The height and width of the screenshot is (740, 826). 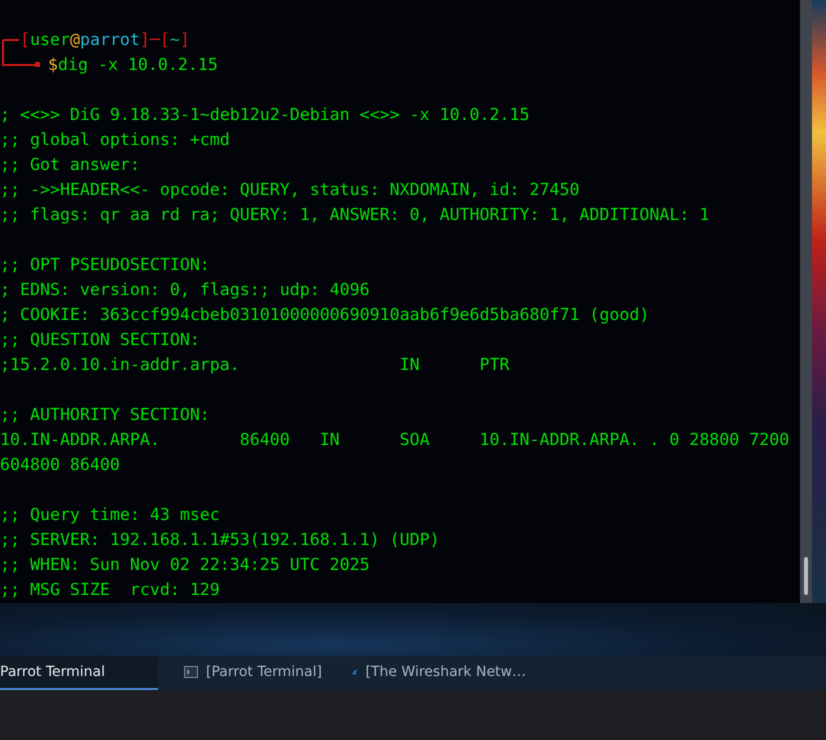 What do you see at coordinates (175, 40) in the screenshot?
I see `prompt-dir: ~` at bounding box center [175, 40].